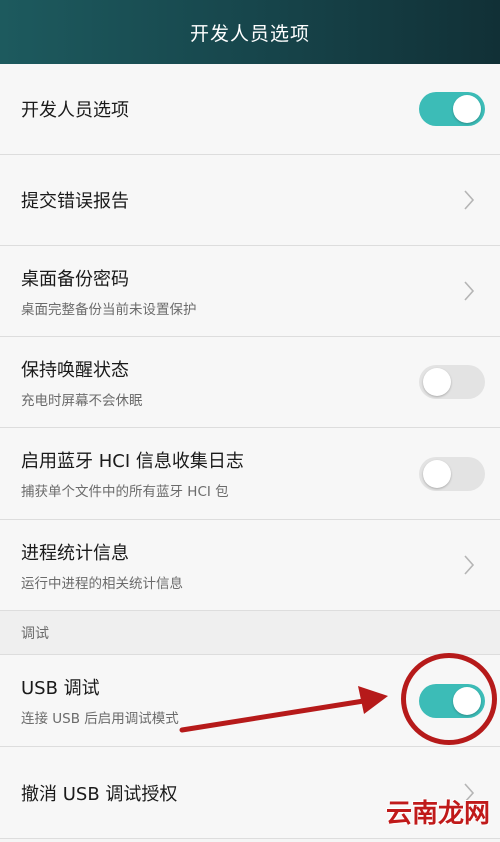 This screenshot has height=842, width=500. I want to click on bluetooth-hci-log-toggle, so click(452, 473).